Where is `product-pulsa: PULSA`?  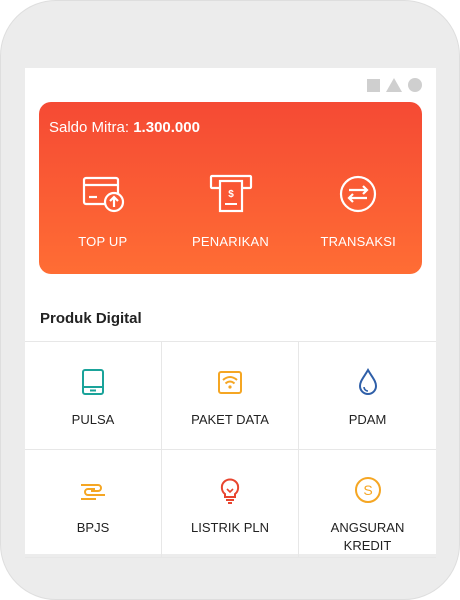 product-pulsa: PULSA is located at coordinates (93, 396).